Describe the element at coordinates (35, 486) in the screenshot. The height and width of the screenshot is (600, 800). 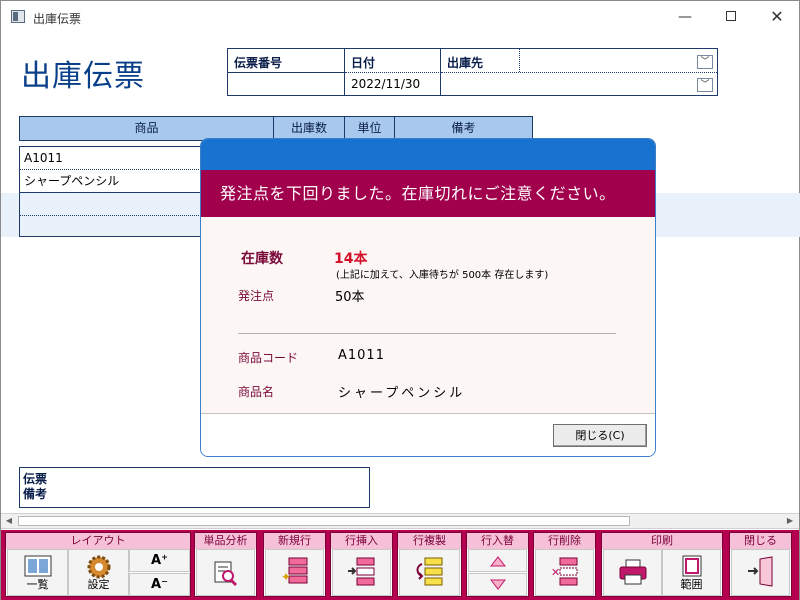
I see `slip-memo-label: 伝票 備考` at that location.